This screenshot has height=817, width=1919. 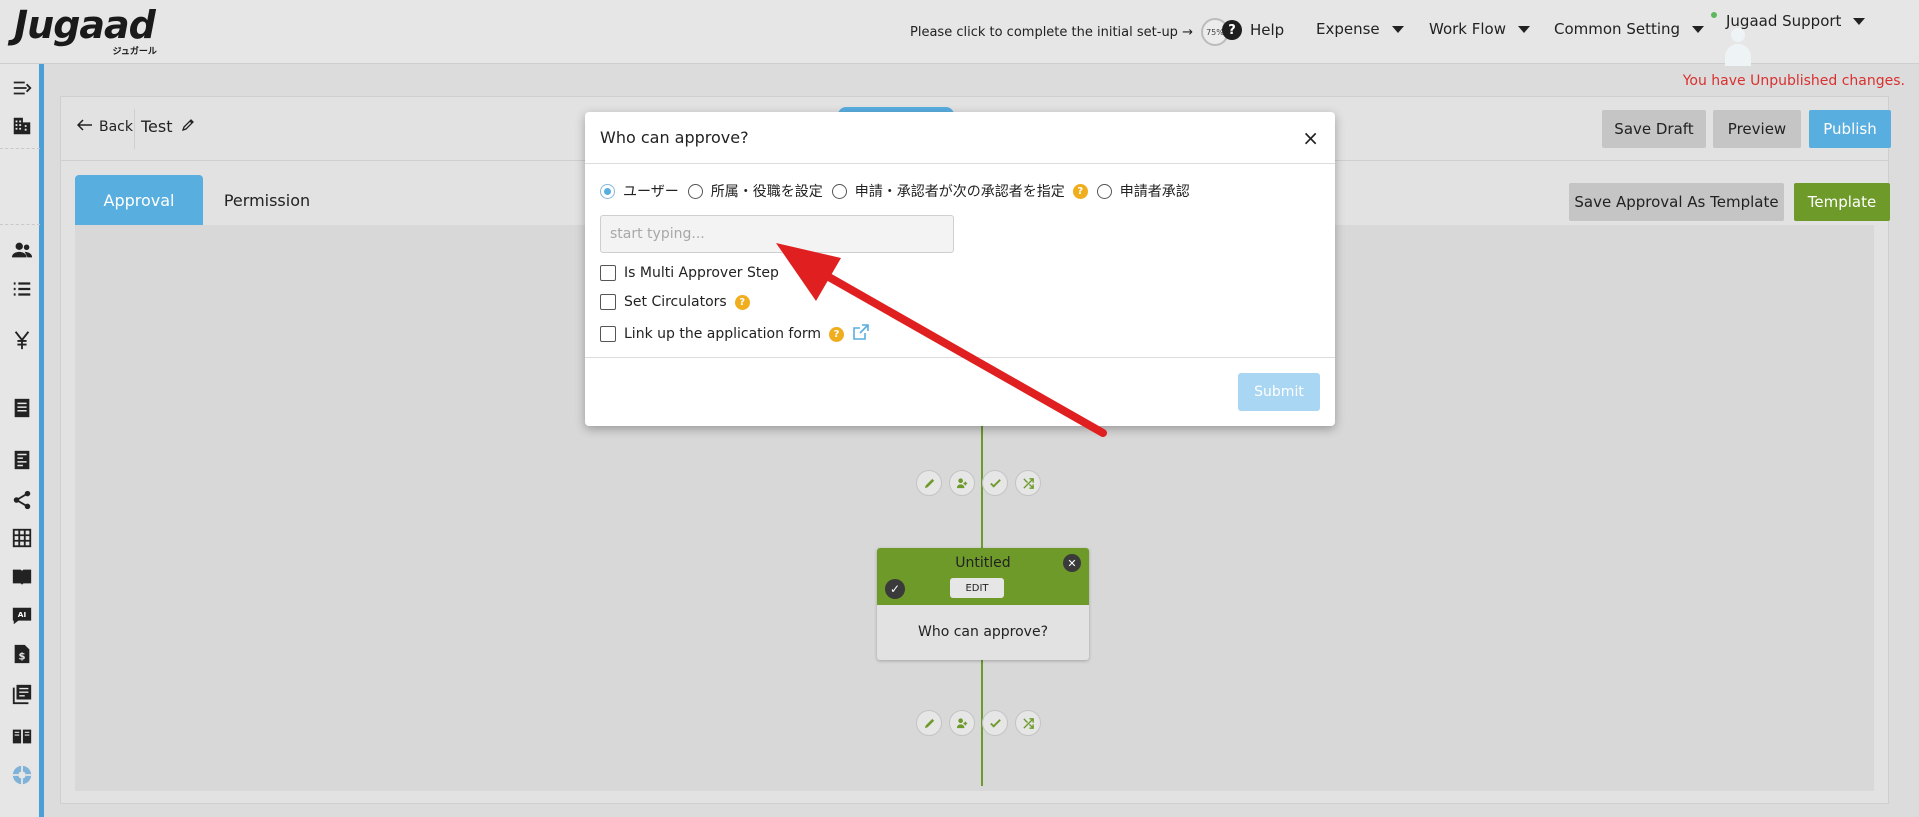 What do you see at coordinates (639, 191) in the screenshot?
I see `radio-user: ユーザー` at bounding box center [639, 191].